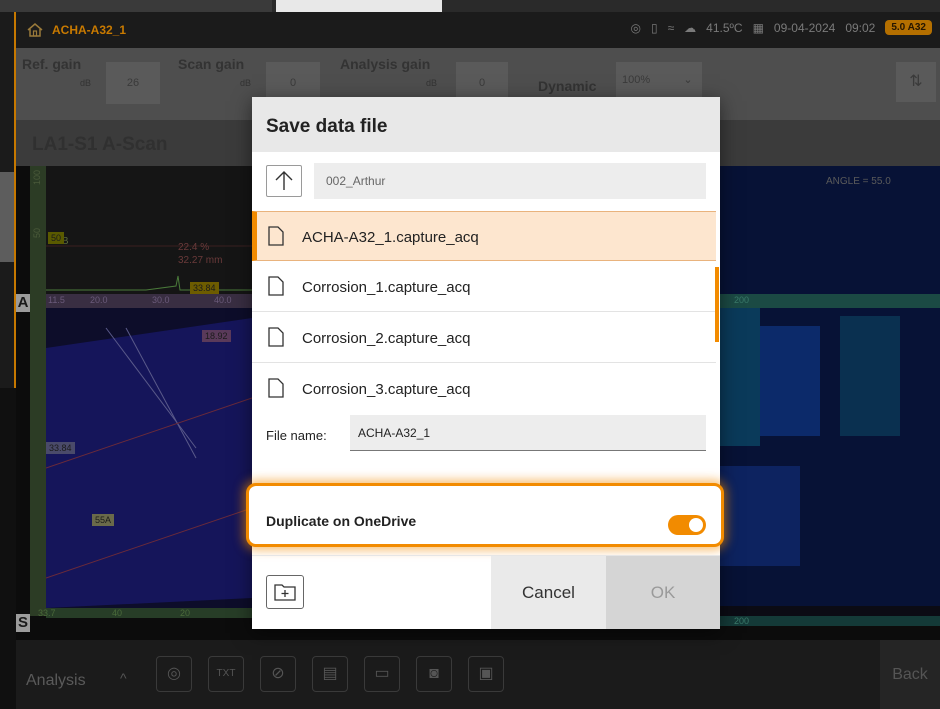  Describe the element at coordinates (386, 389) in the screenshot. I see `file-name: Corrosion_3.capture_acq` at that location.